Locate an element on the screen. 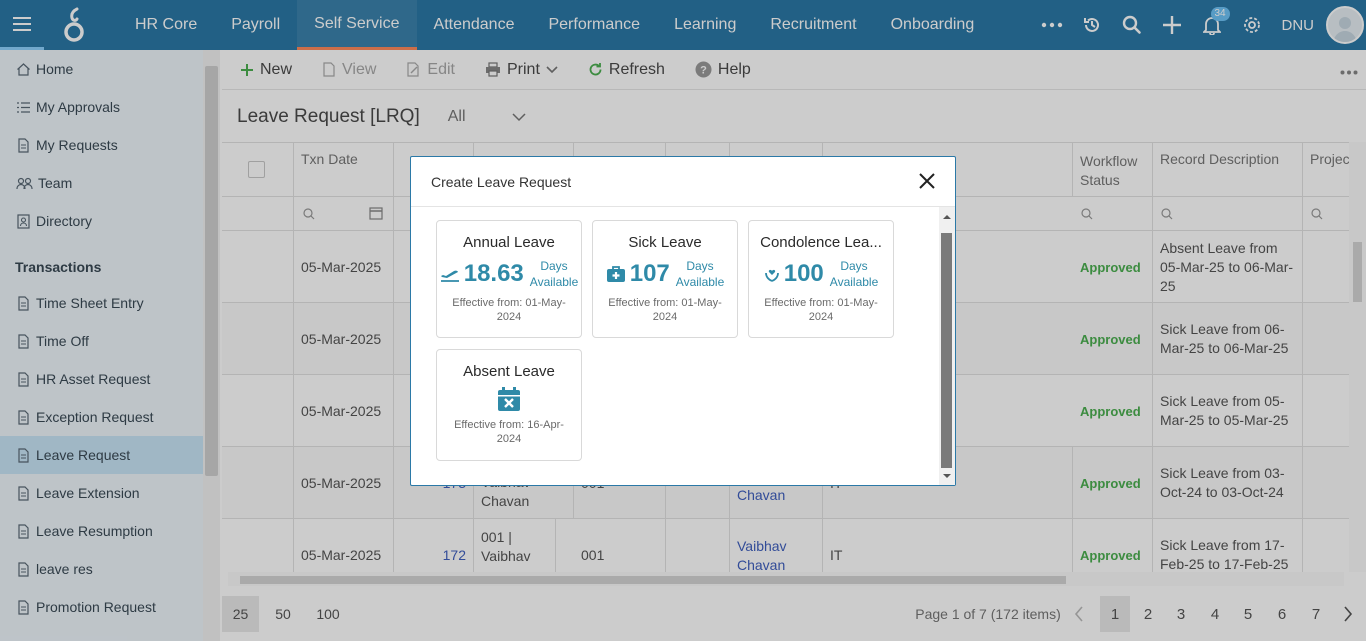 The image size is (1366, 641). leave-card-absent: Absent Leave Effective from: 16-Apr-2024 is located at coordinates (509, 405).